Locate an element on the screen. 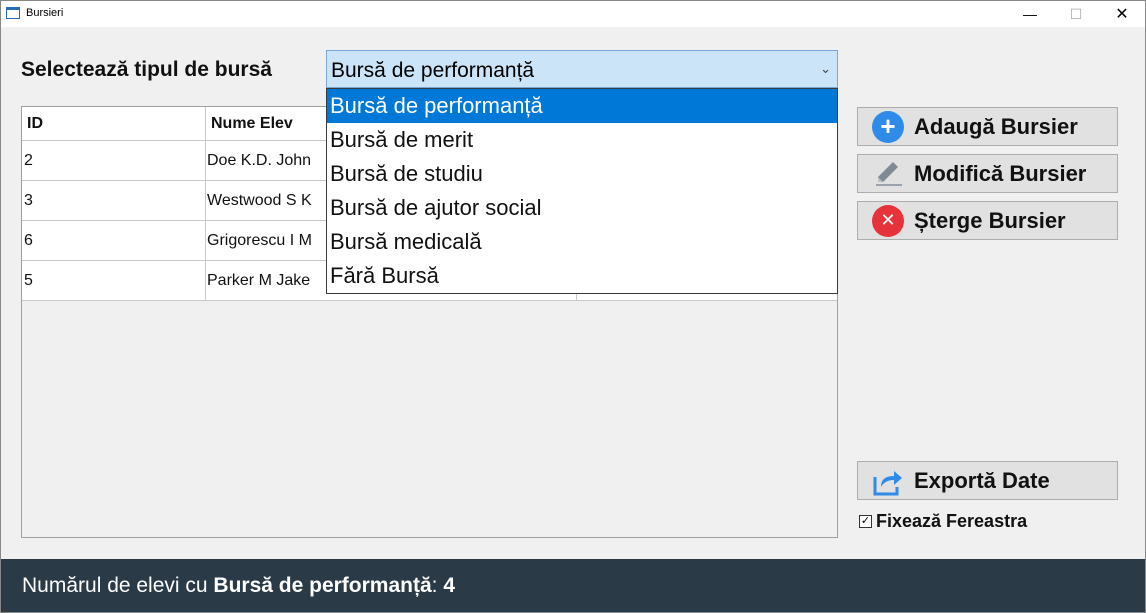 The image size is (1146, 613). add-scholar-button: + Adaugă Bursier is located at coordinates (987, 126).